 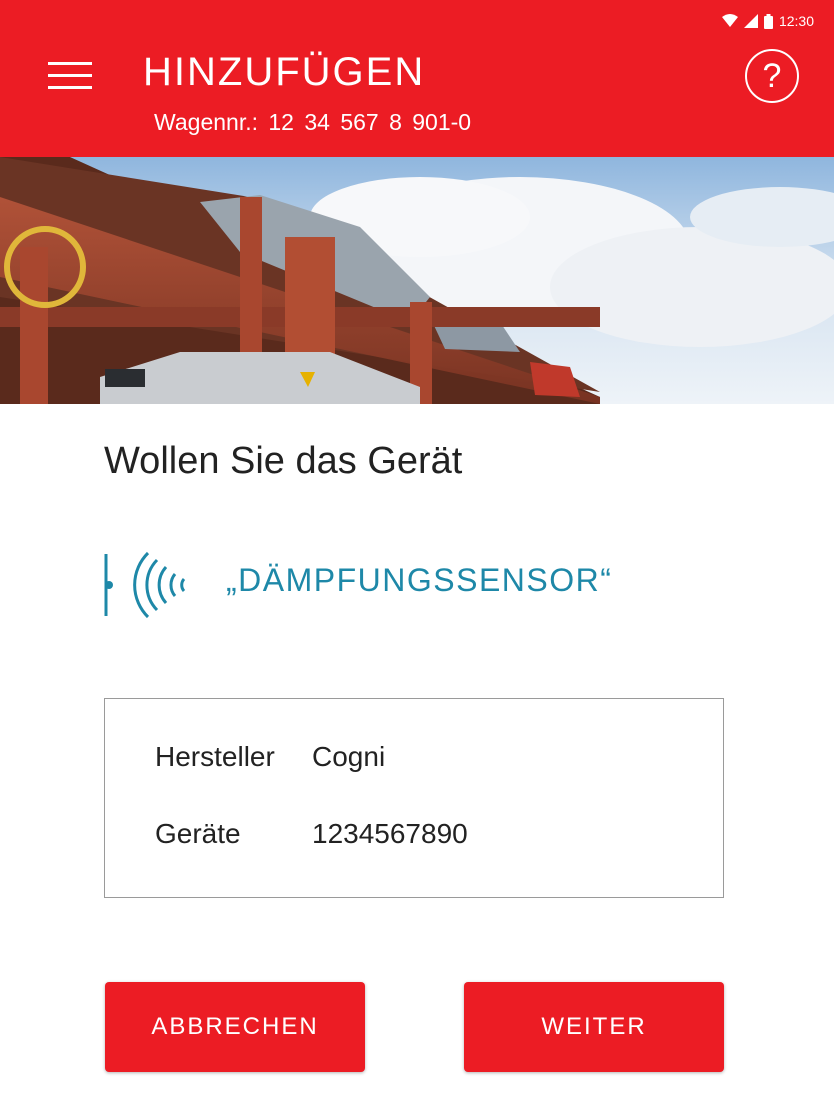 I want to click on cancel-button: ABBRECHEN, so click(x=235, y=1027).